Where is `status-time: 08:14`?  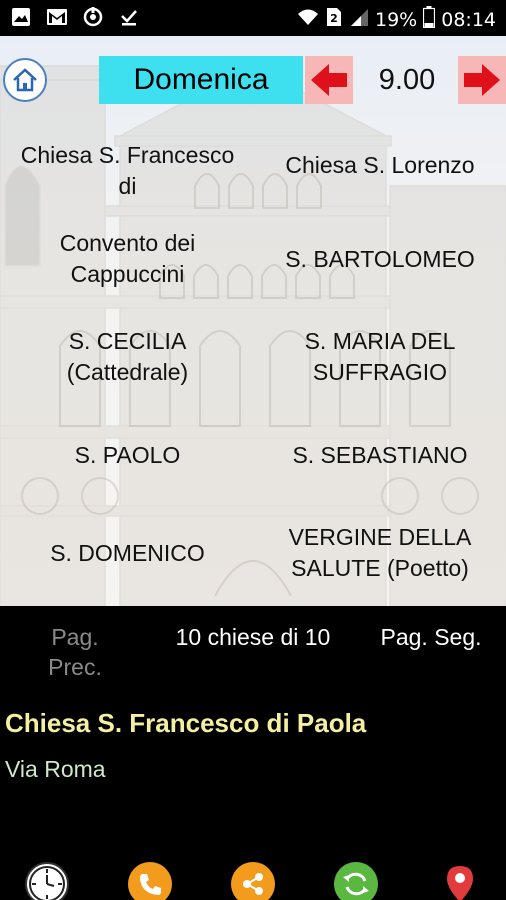 status-time: 08:14 is located at coordinates (468, 19).